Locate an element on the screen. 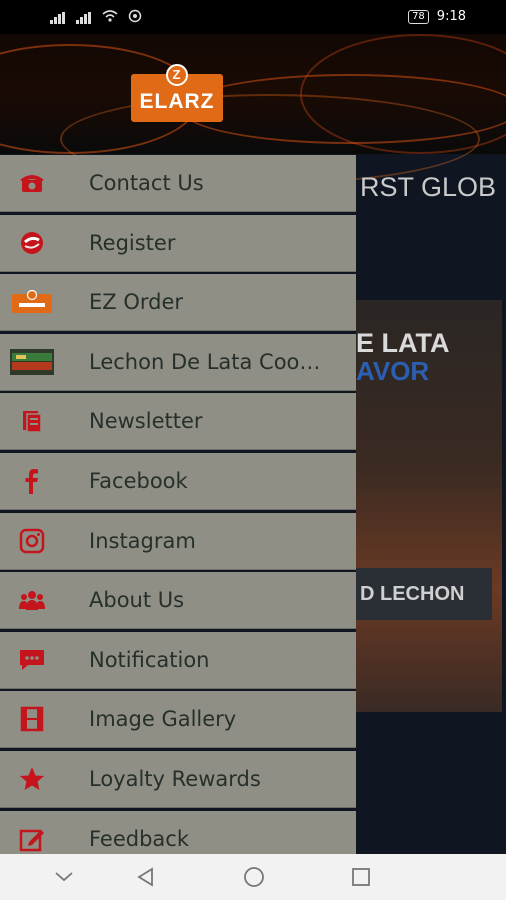  telephone-icon is located at coordinates (32, 183).